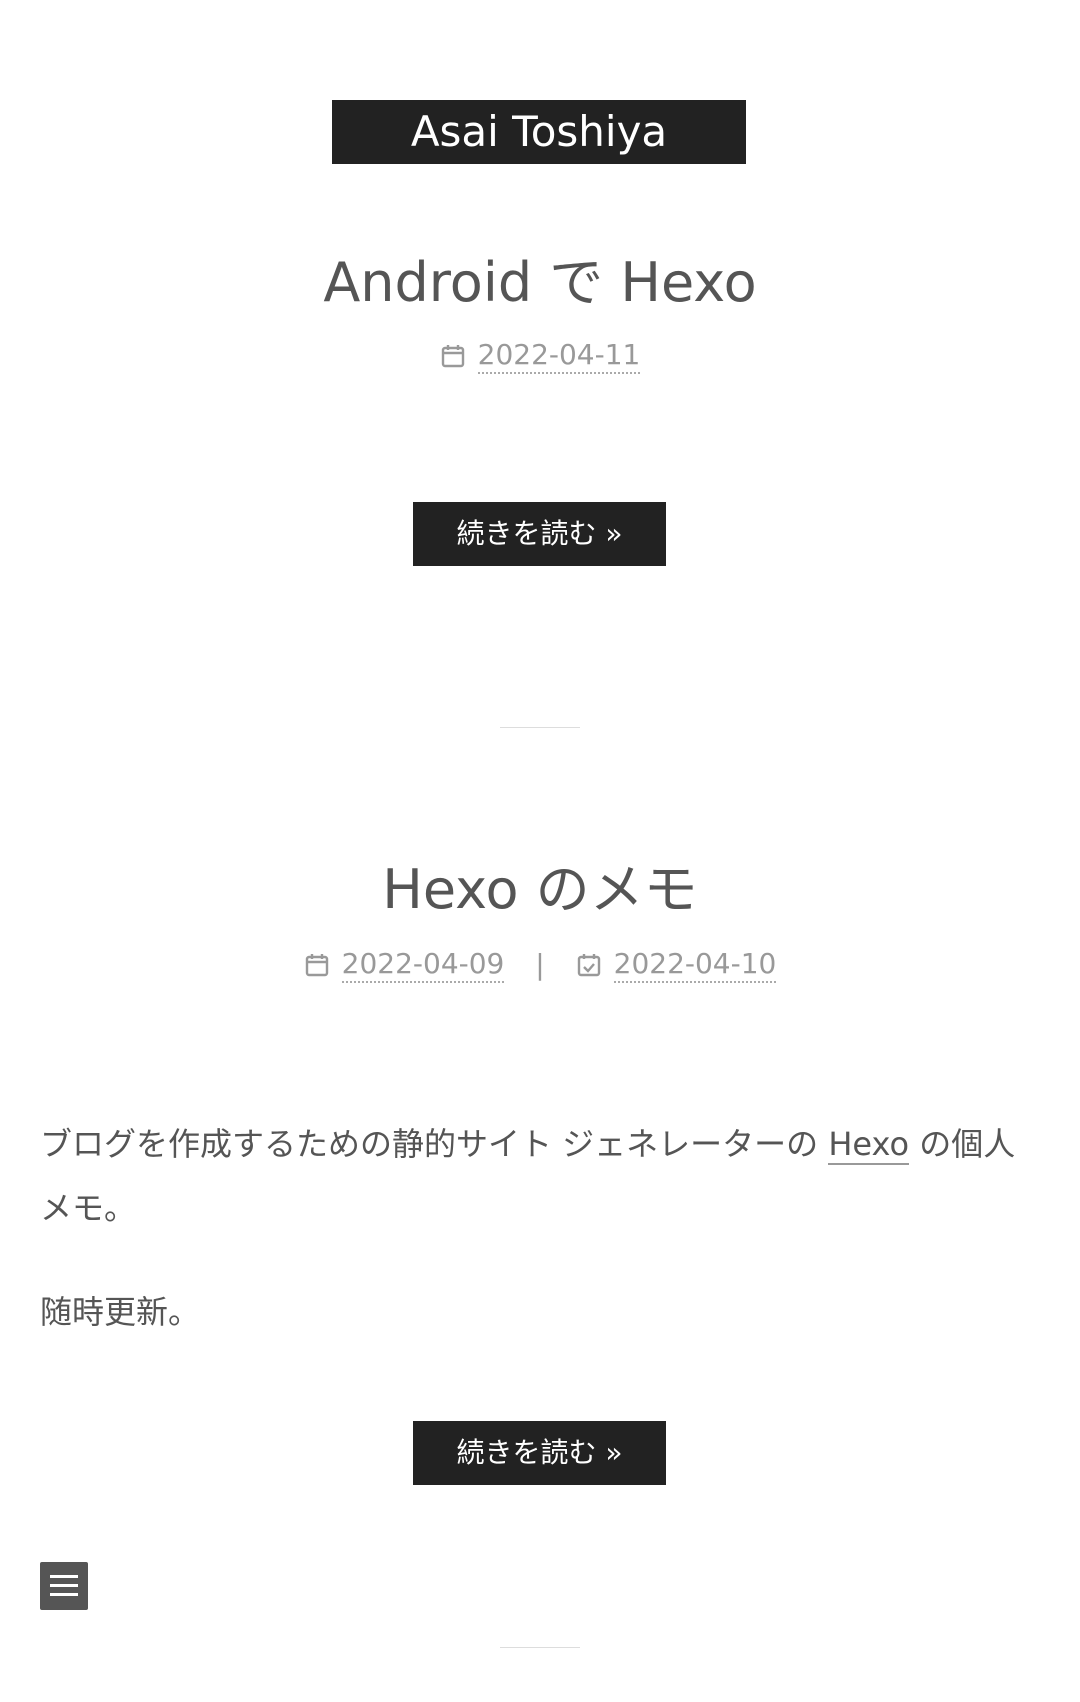  I want to click on post-meta: 2022-04-11, so click(540, 355).